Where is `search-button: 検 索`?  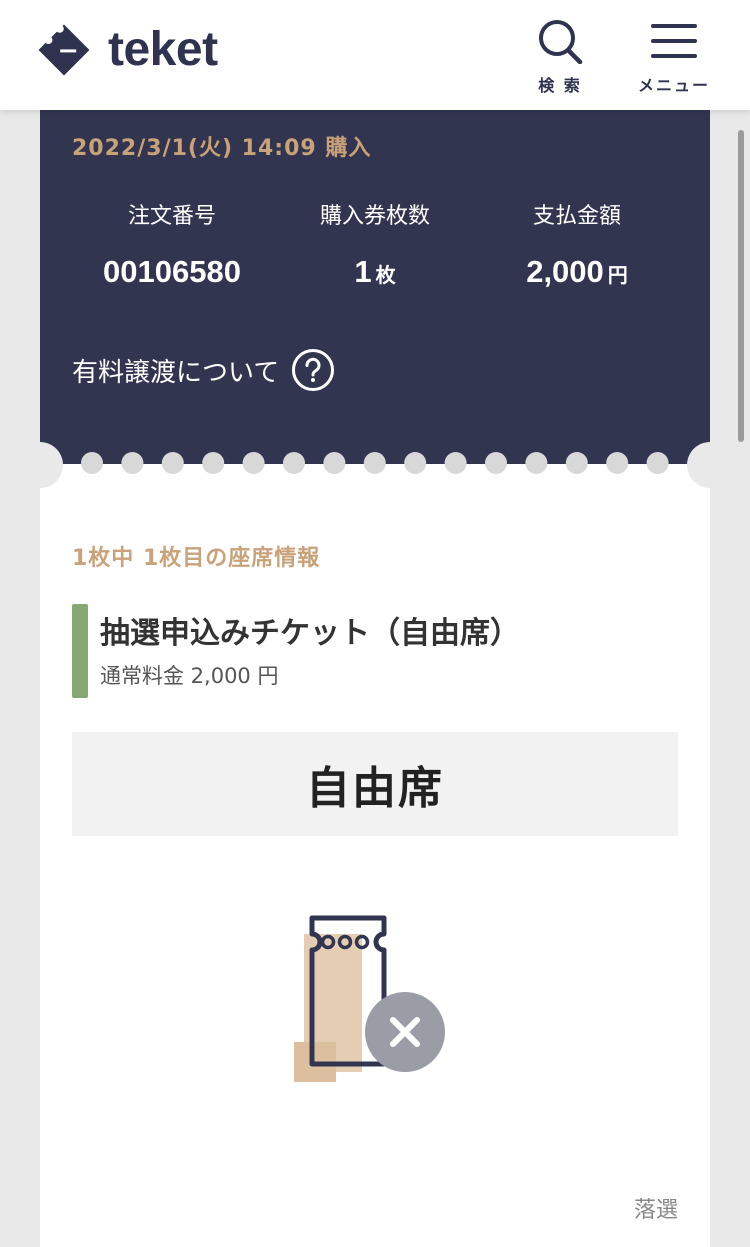 search-button: 検 索 is located at coordinates (560, 57).